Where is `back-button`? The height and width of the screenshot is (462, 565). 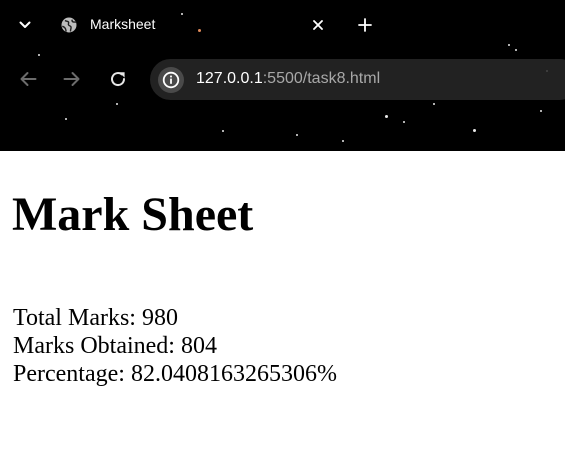
back-button is located at coordinates (28, 79).